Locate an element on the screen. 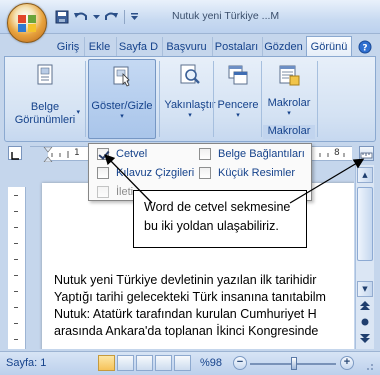 The image size is (380, 375). show-hide-label: Göster/Gizle is located at coordinates (122, 106).